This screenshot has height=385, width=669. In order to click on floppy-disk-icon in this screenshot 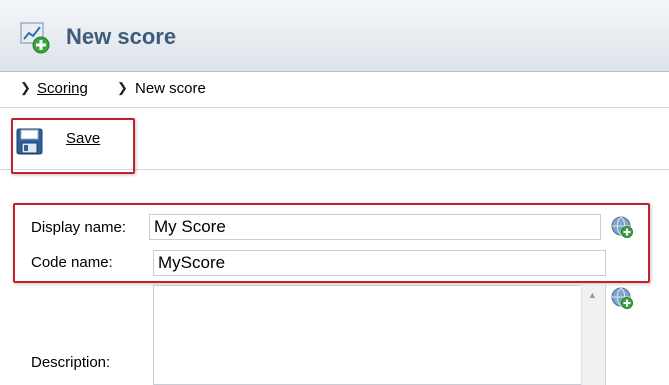, I will do `click(29, 141)`.